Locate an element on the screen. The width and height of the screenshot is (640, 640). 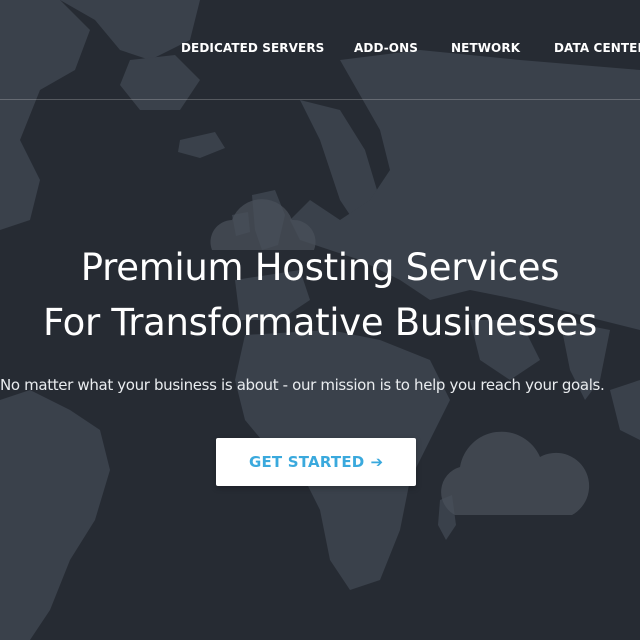
get-started-button: GET STARTED ➔ is located at coordinates (316, 462).